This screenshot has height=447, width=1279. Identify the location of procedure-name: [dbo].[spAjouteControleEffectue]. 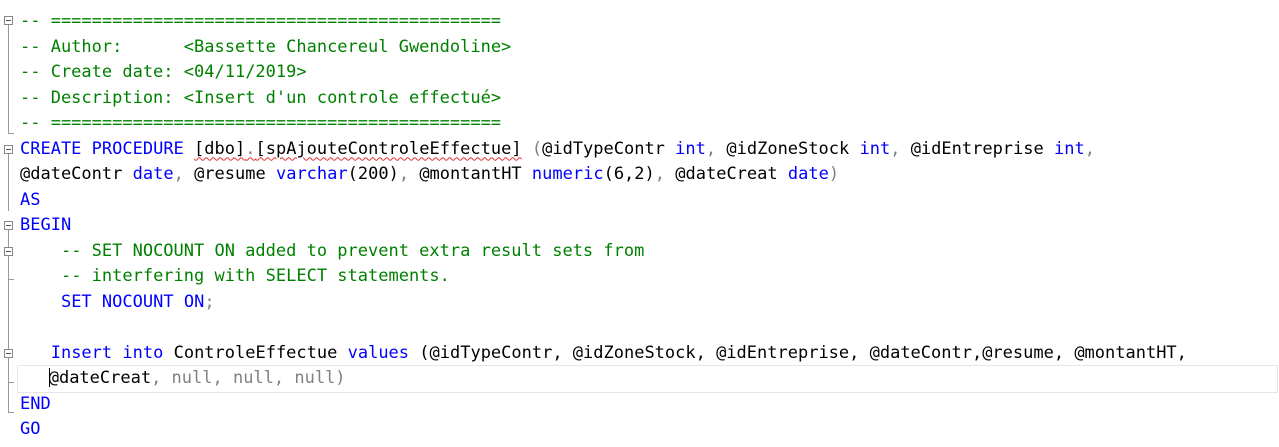
(358, 149).